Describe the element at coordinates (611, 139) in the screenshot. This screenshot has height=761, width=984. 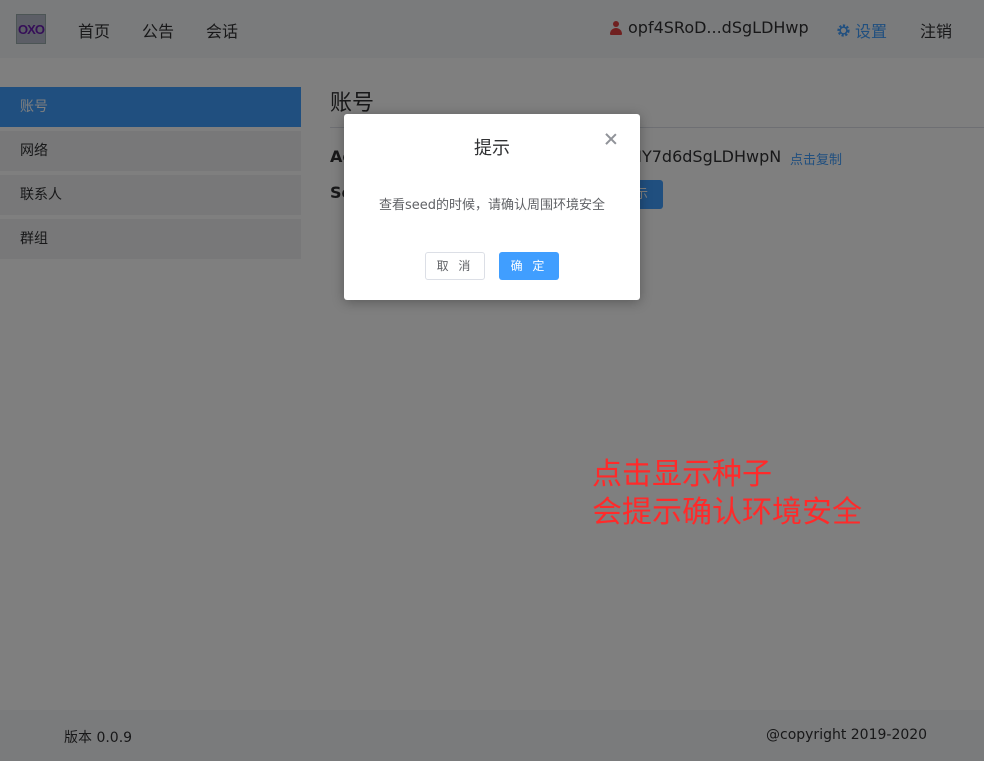
I see `close-icon` at that location.